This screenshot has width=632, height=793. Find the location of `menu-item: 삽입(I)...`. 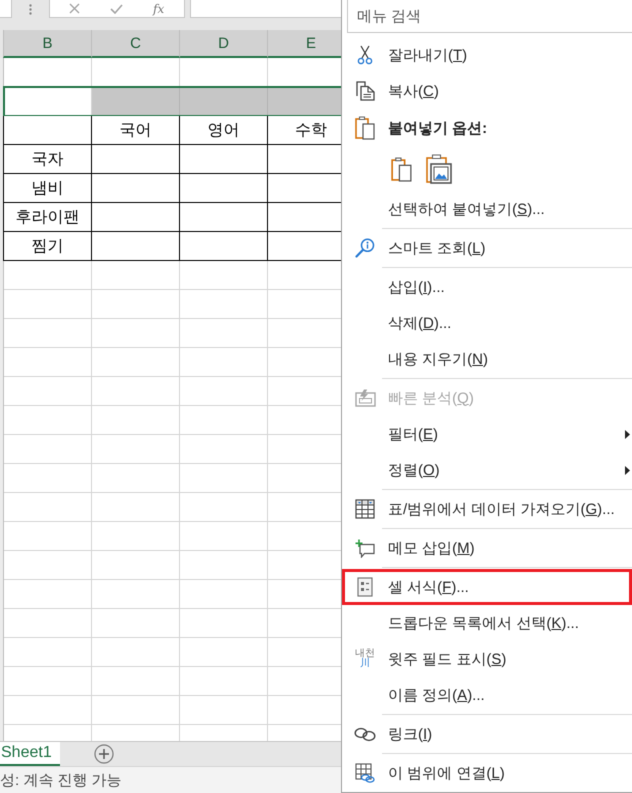

menu-item: 삽입(I)... is located at coordinates (487, 287).